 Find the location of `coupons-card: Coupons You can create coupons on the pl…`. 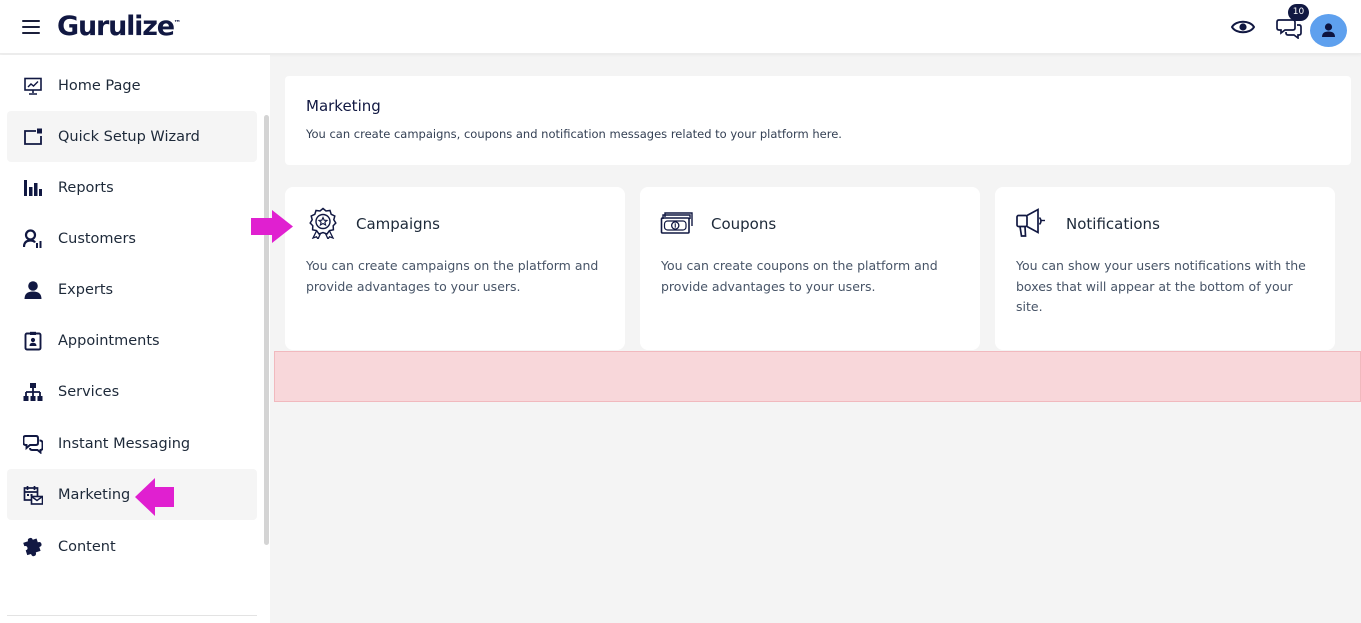

coupons-card: Coupons You can create coupons on the pl… is located at coordinates (810, 268).